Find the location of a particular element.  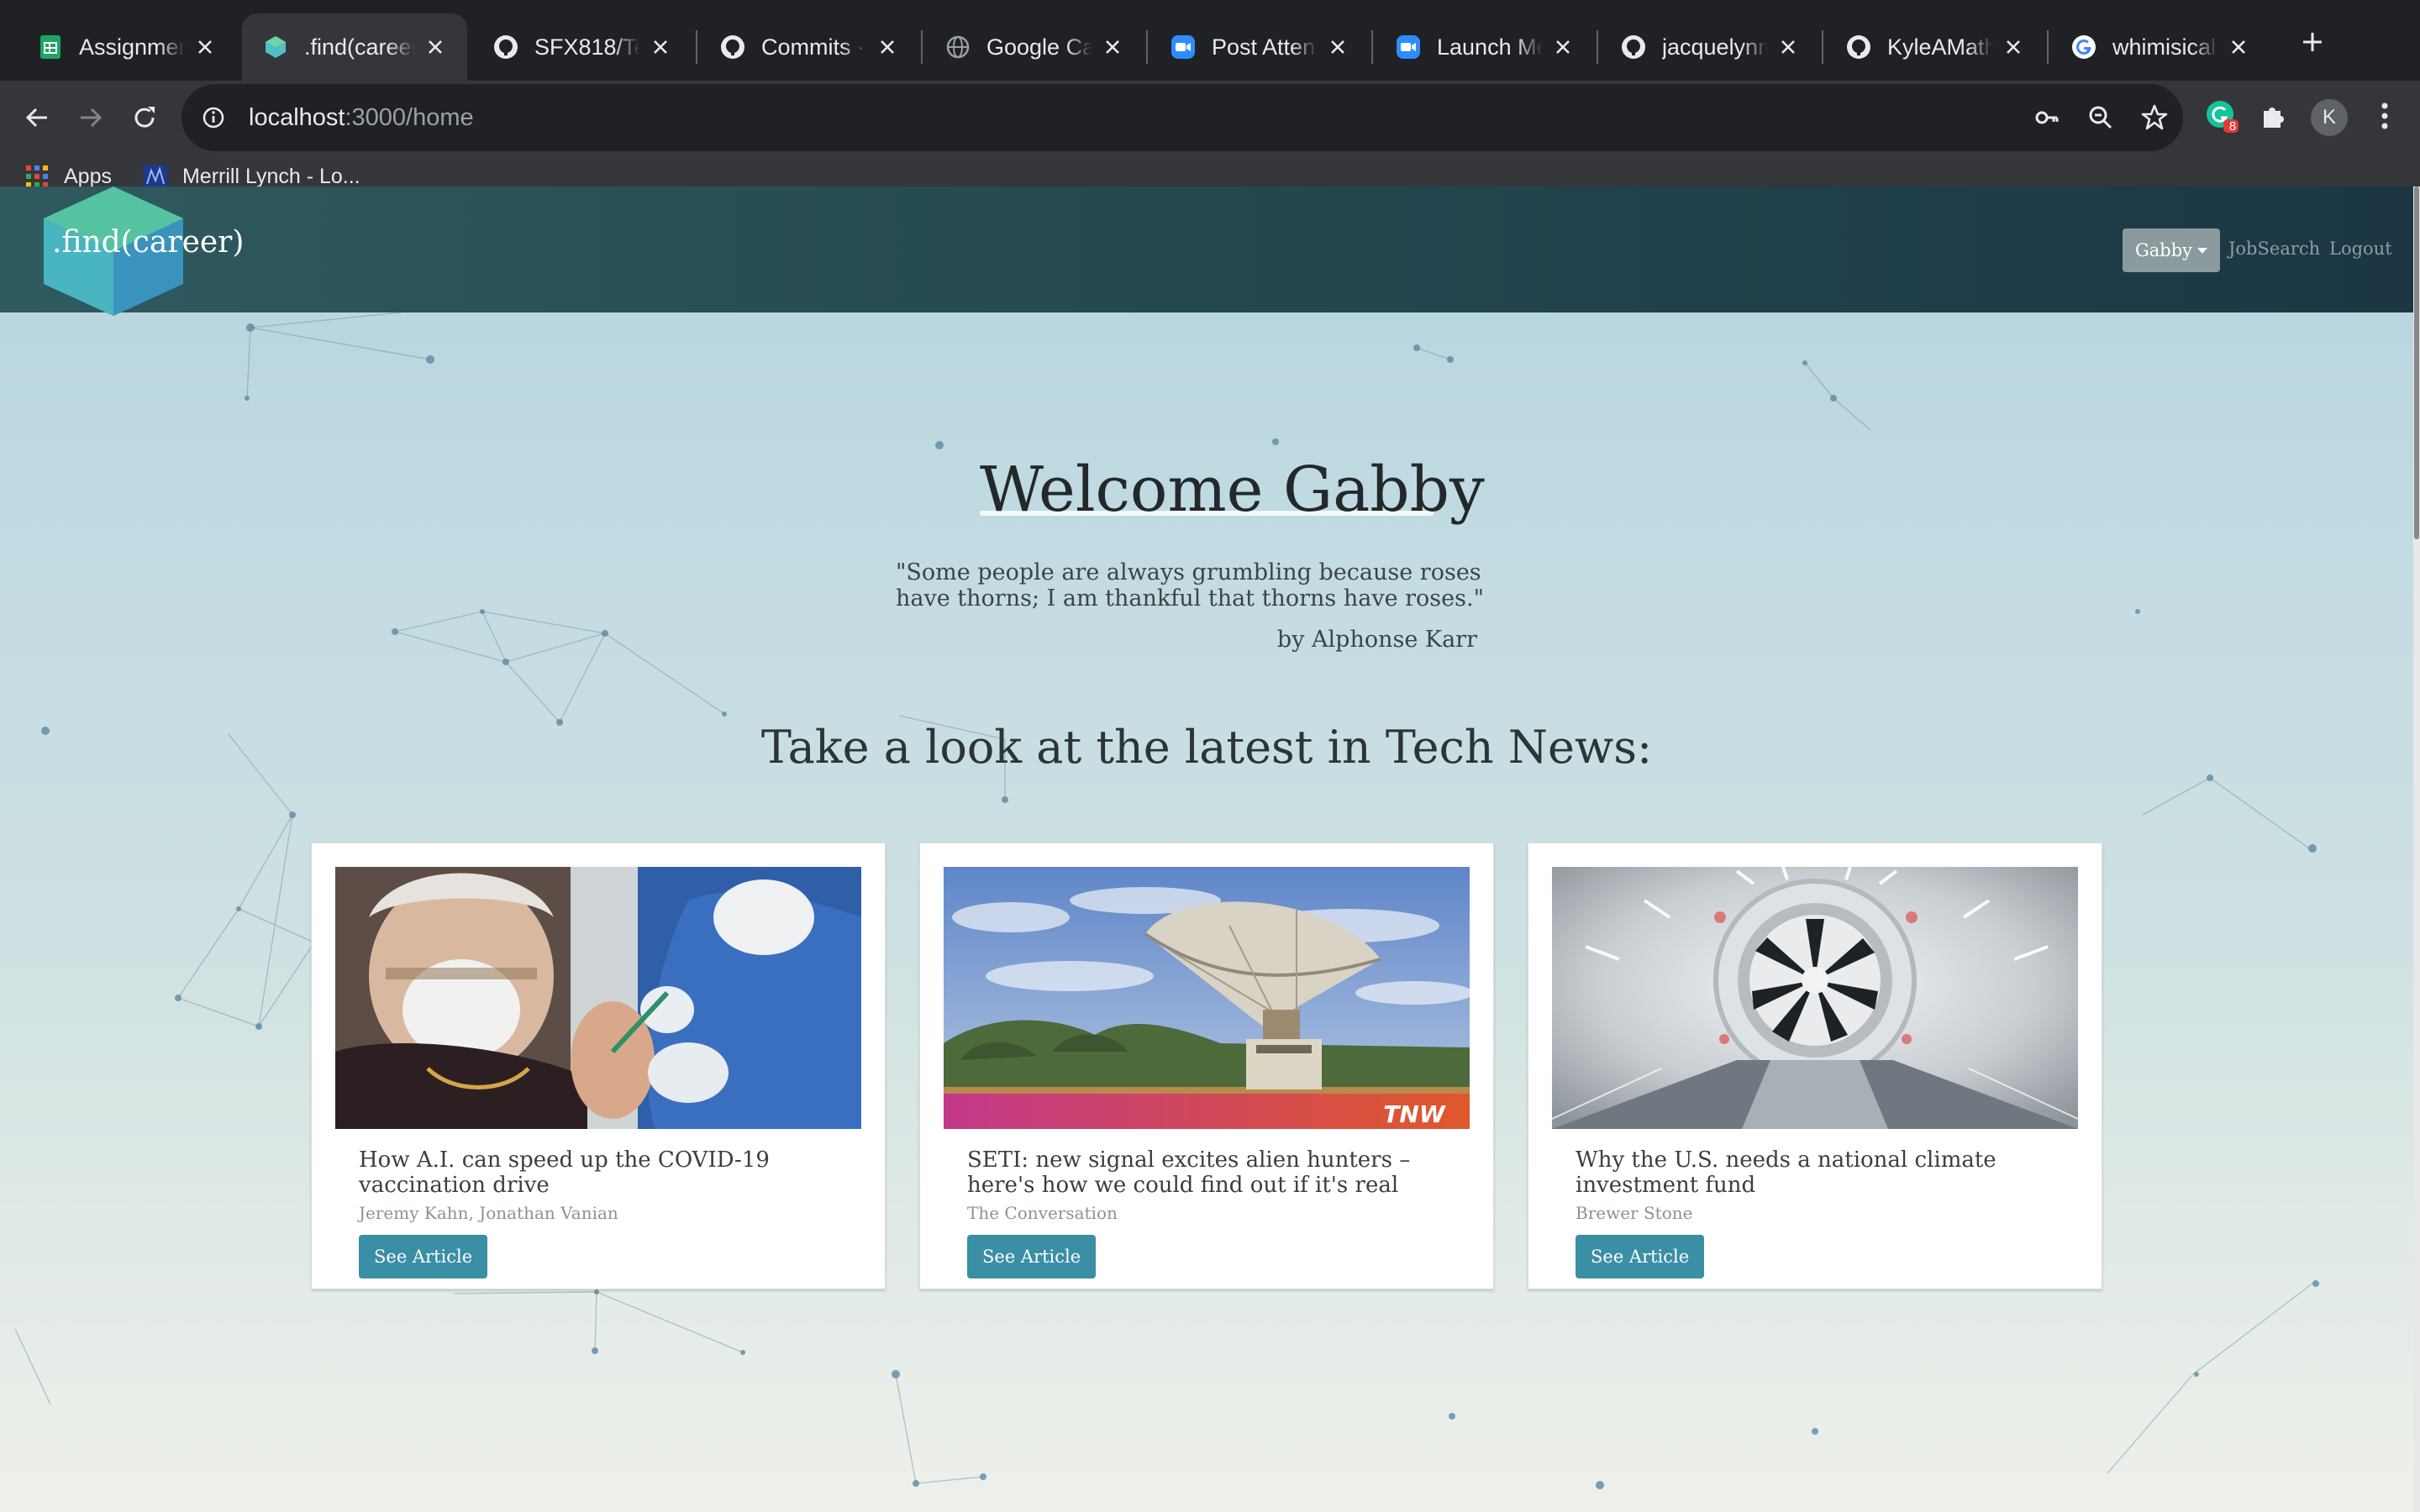

address-bar: localhost:3000/home is located at coordinates (1182, 117).